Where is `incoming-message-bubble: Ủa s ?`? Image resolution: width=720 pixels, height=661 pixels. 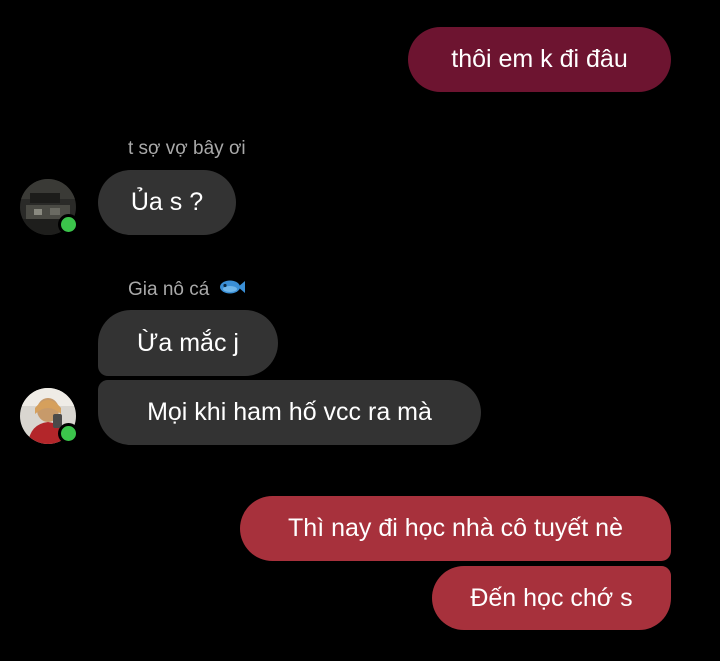
incoming-message-bubble: Ủa s ? is located at coordinates (167, 202).